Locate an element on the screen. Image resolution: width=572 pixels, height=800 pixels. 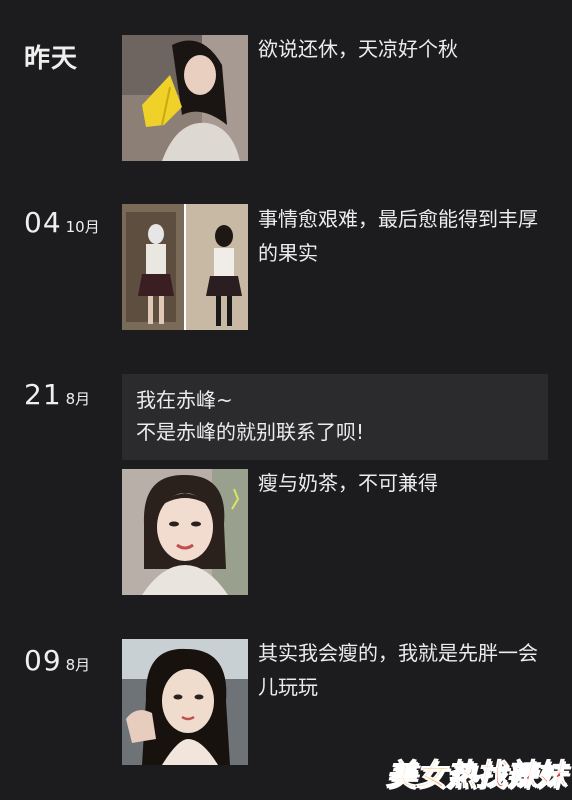
text-post-line-1: 我在赤峰~ is located at coordinates (184, 400).